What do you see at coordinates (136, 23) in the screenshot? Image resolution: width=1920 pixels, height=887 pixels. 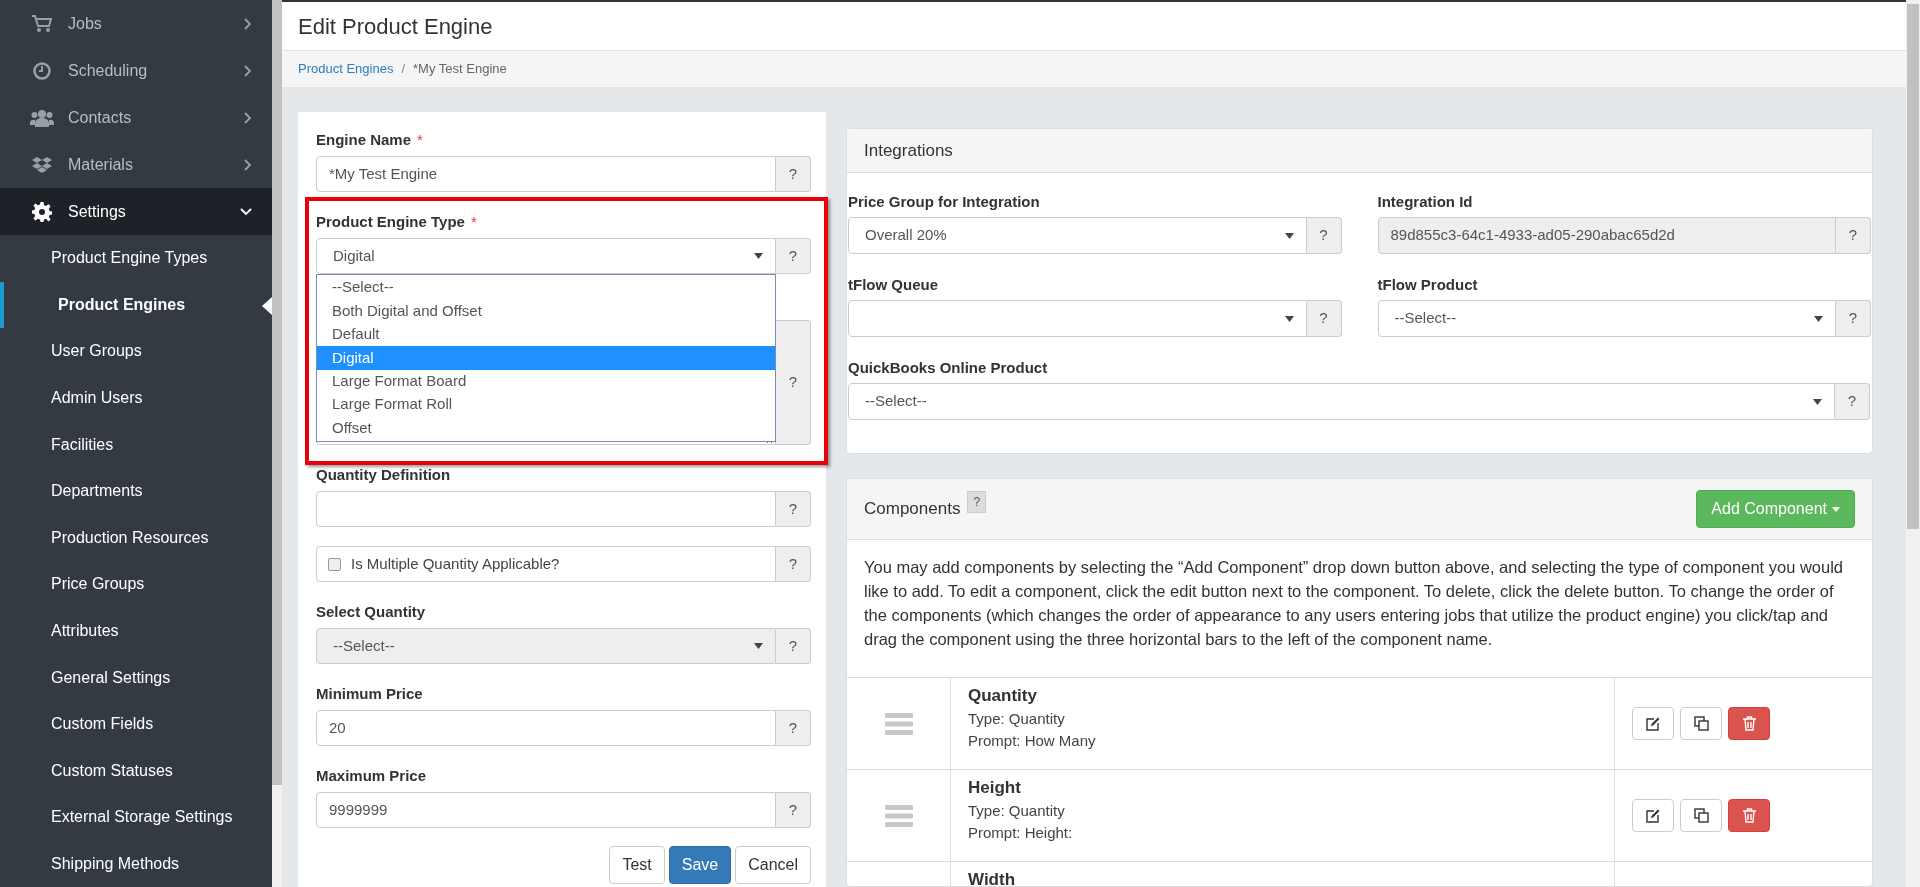 I see `sidebar-item: Jobs` at bounding box center [136, 23].